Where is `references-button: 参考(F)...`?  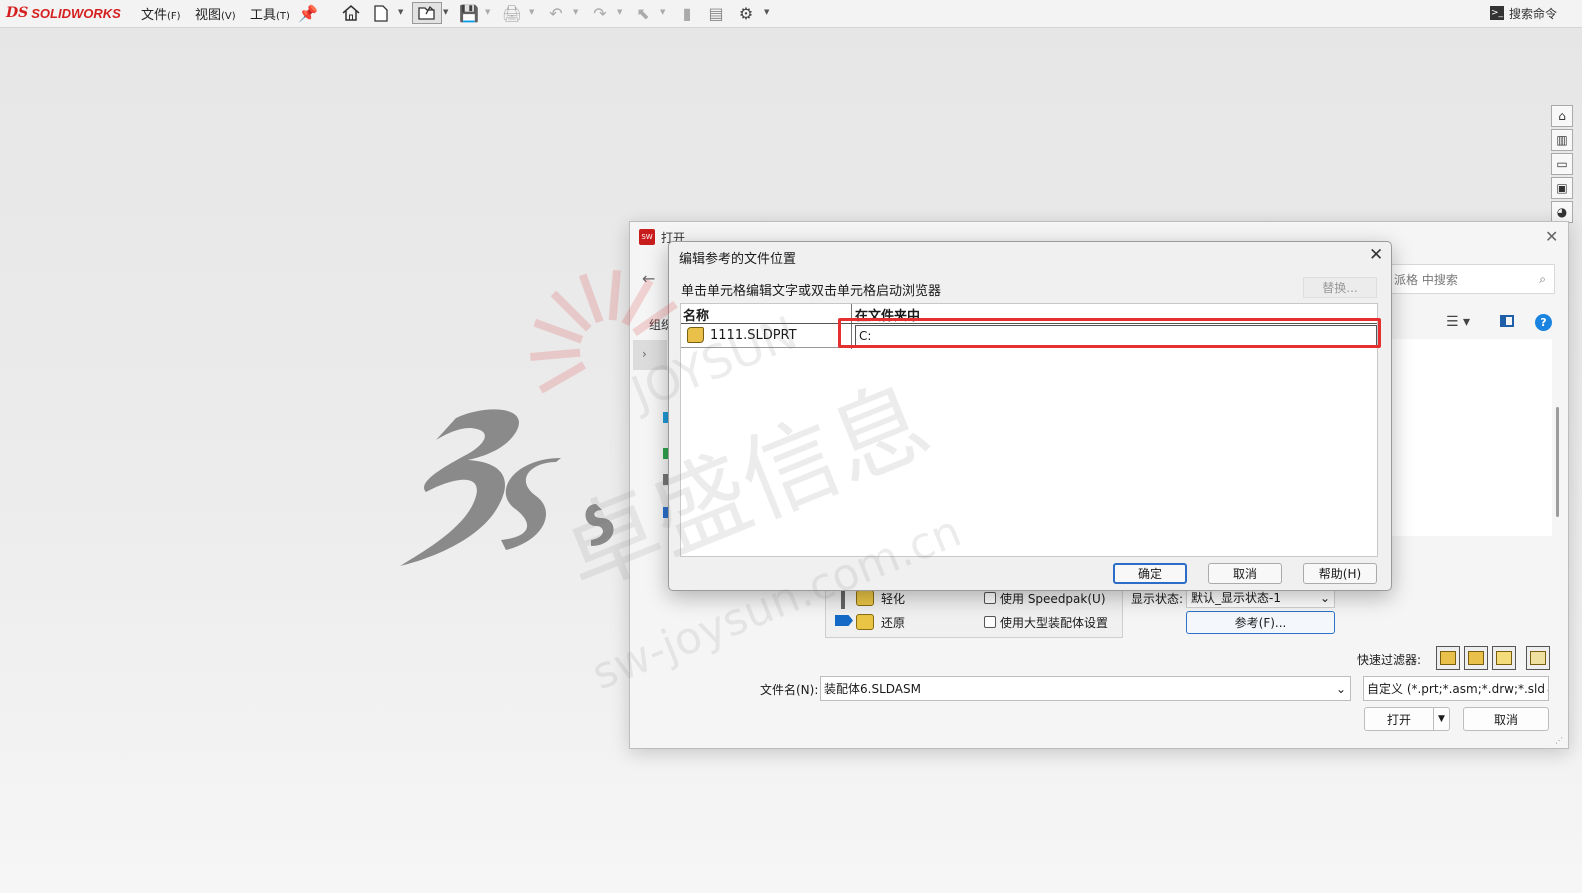
references-button: 参考(F)... is located at coordinates (1260, 622).